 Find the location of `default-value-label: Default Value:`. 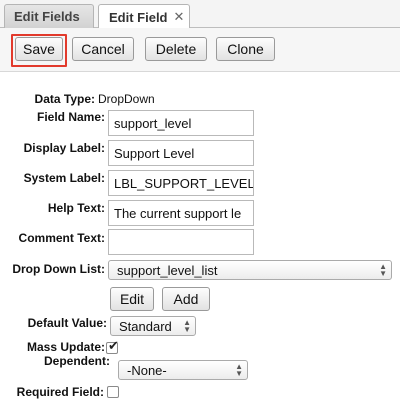

default-value-label: Default Value: is located at coordinates (67, 323).